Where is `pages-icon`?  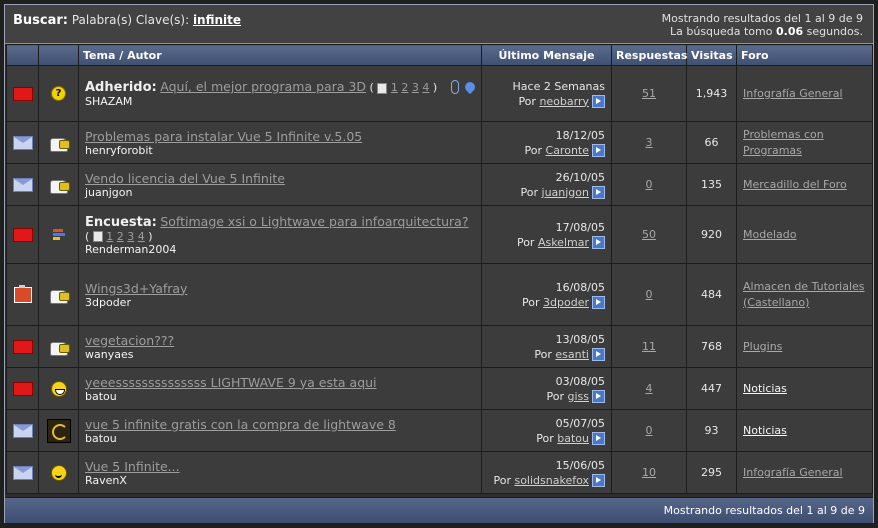 pages-icon is located at coordinates (97, 236).